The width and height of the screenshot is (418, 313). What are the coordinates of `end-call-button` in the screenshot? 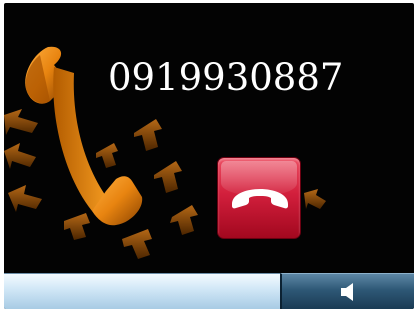 It's located at (259, 198).